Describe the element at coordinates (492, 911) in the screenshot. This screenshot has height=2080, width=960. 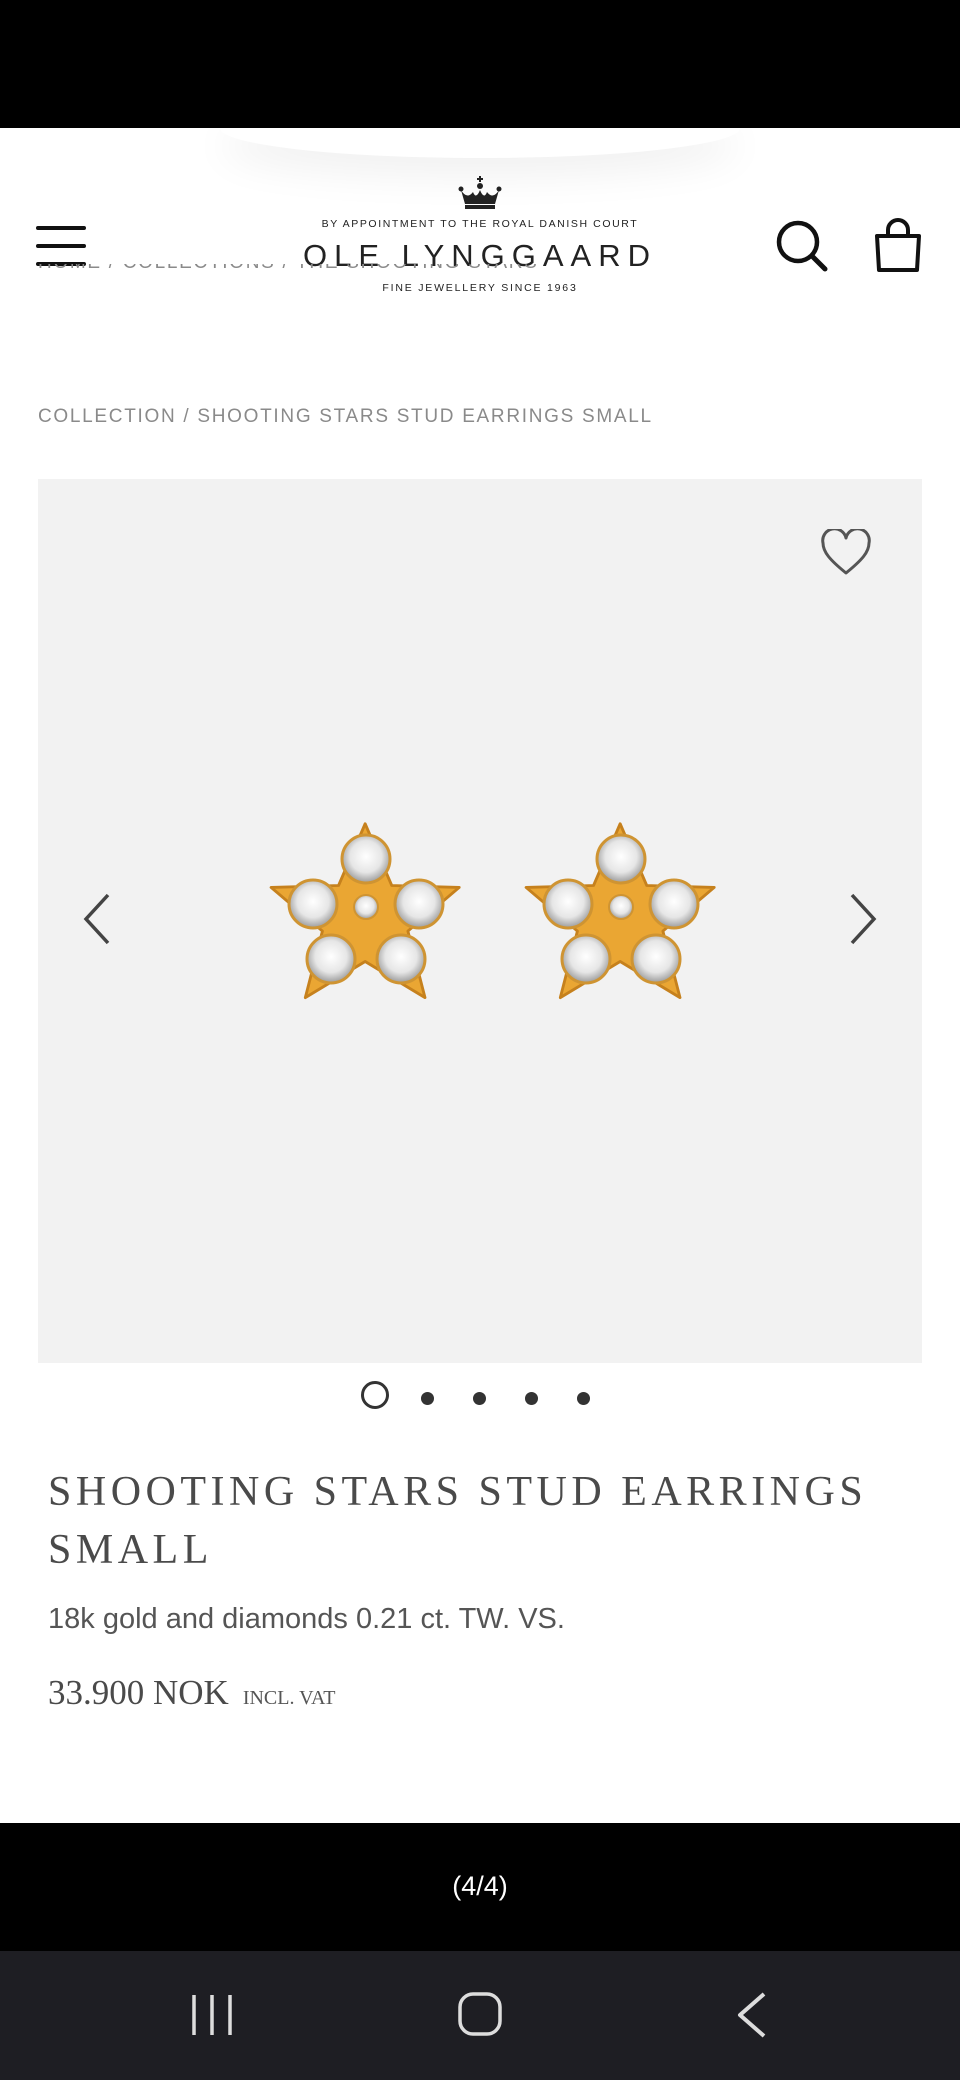
I see `product-image` at that location.